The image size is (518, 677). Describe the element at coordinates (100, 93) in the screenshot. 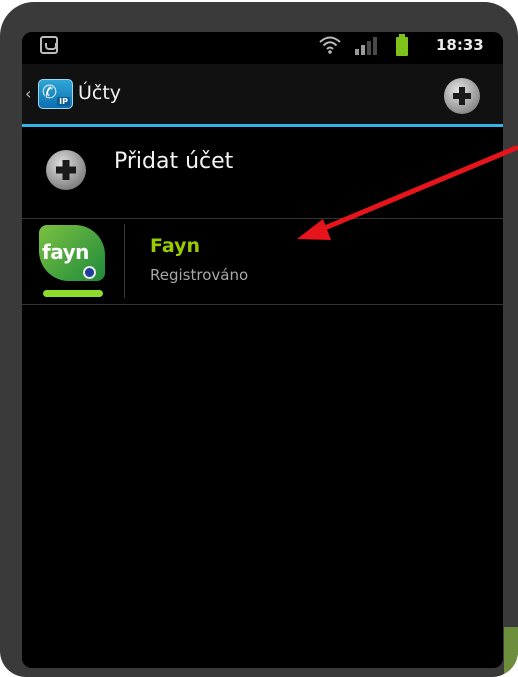

I see `page-title: Účty` at that location.